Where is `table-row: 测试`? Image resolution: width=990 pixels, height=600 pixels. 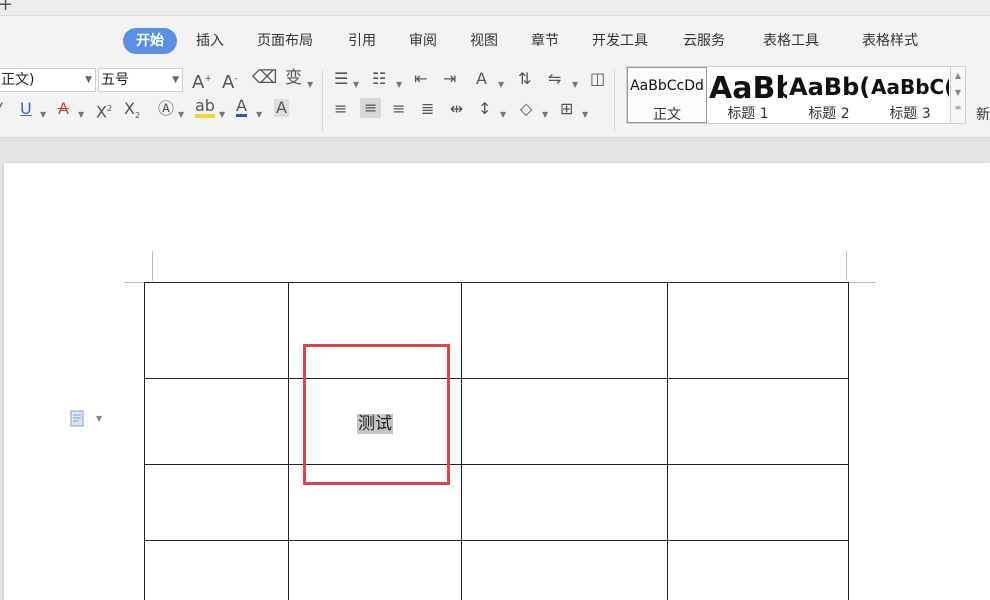 table-row: 测试 is located at coordinates (496, 421).